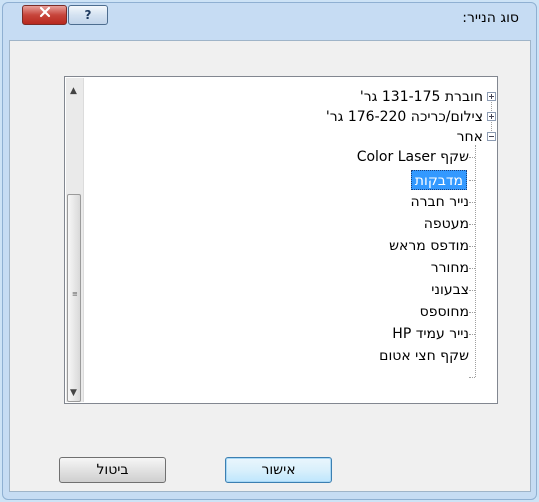  I want to click on help-label: ?, so click(88, 15).